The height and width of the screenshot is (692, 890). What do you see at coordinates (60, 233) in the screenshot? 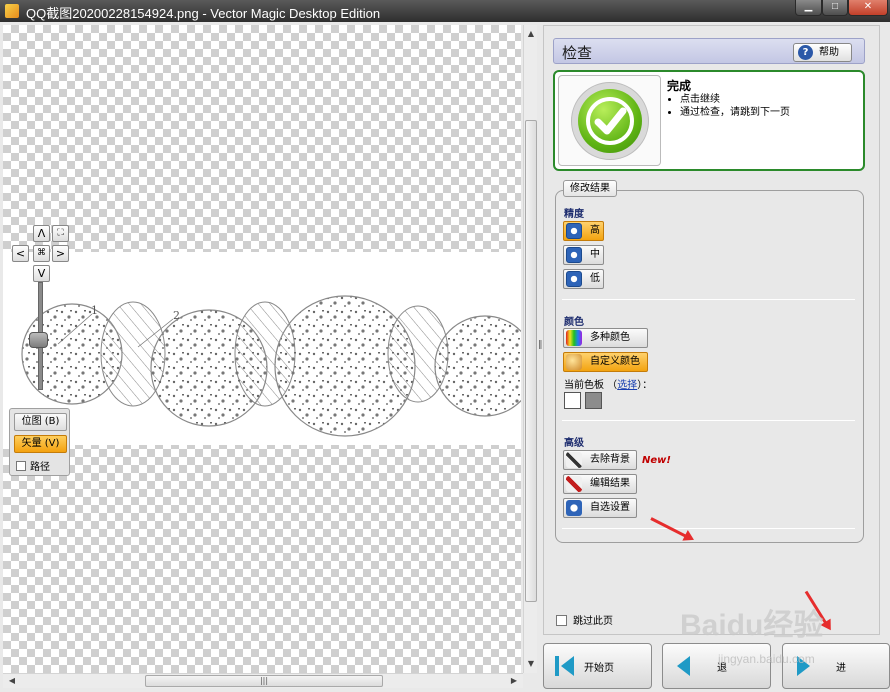
I see `zoom-fit-icon: ⛶` at bounding box center [60, 233].